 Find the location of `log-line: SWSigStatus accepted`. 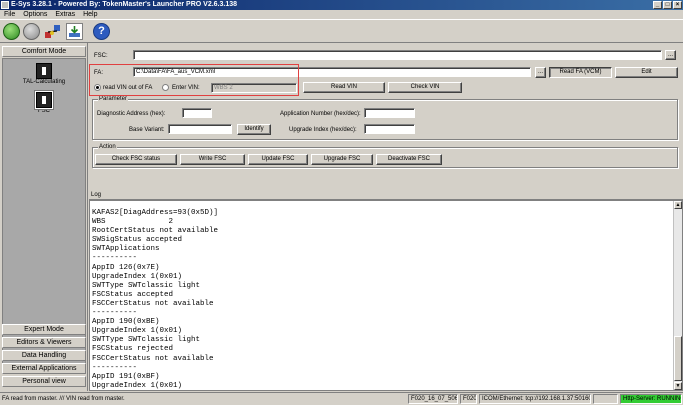

log-line: SWSigStatus accepted is located at coordinates (137, 240).